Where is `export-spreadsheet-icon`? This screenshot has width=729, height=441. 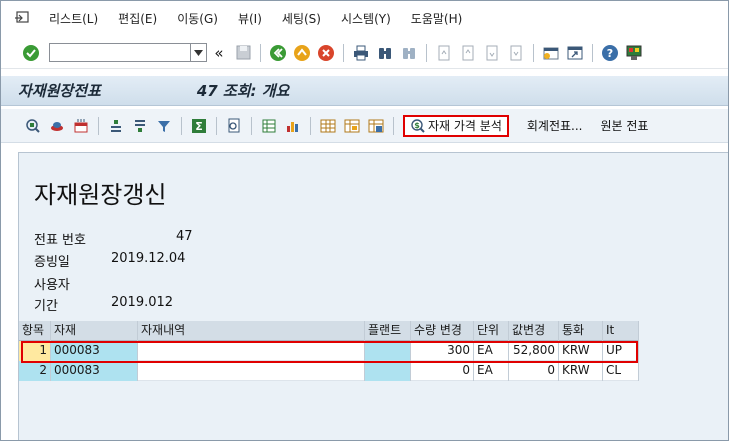
export-spreadsheet-icon is located at coordinates (269, 126).